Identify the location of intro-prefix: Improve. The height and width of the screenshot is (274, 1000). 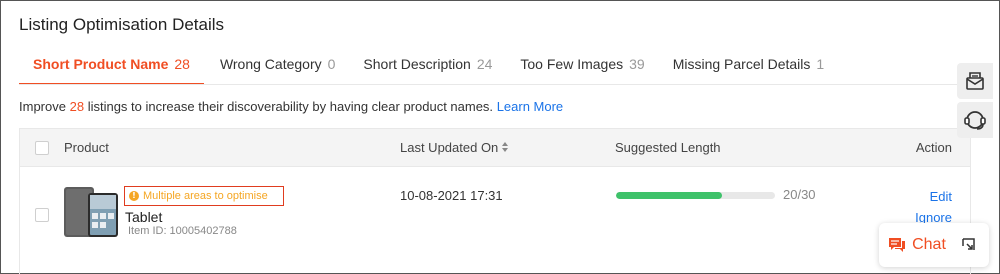
(42, 106).